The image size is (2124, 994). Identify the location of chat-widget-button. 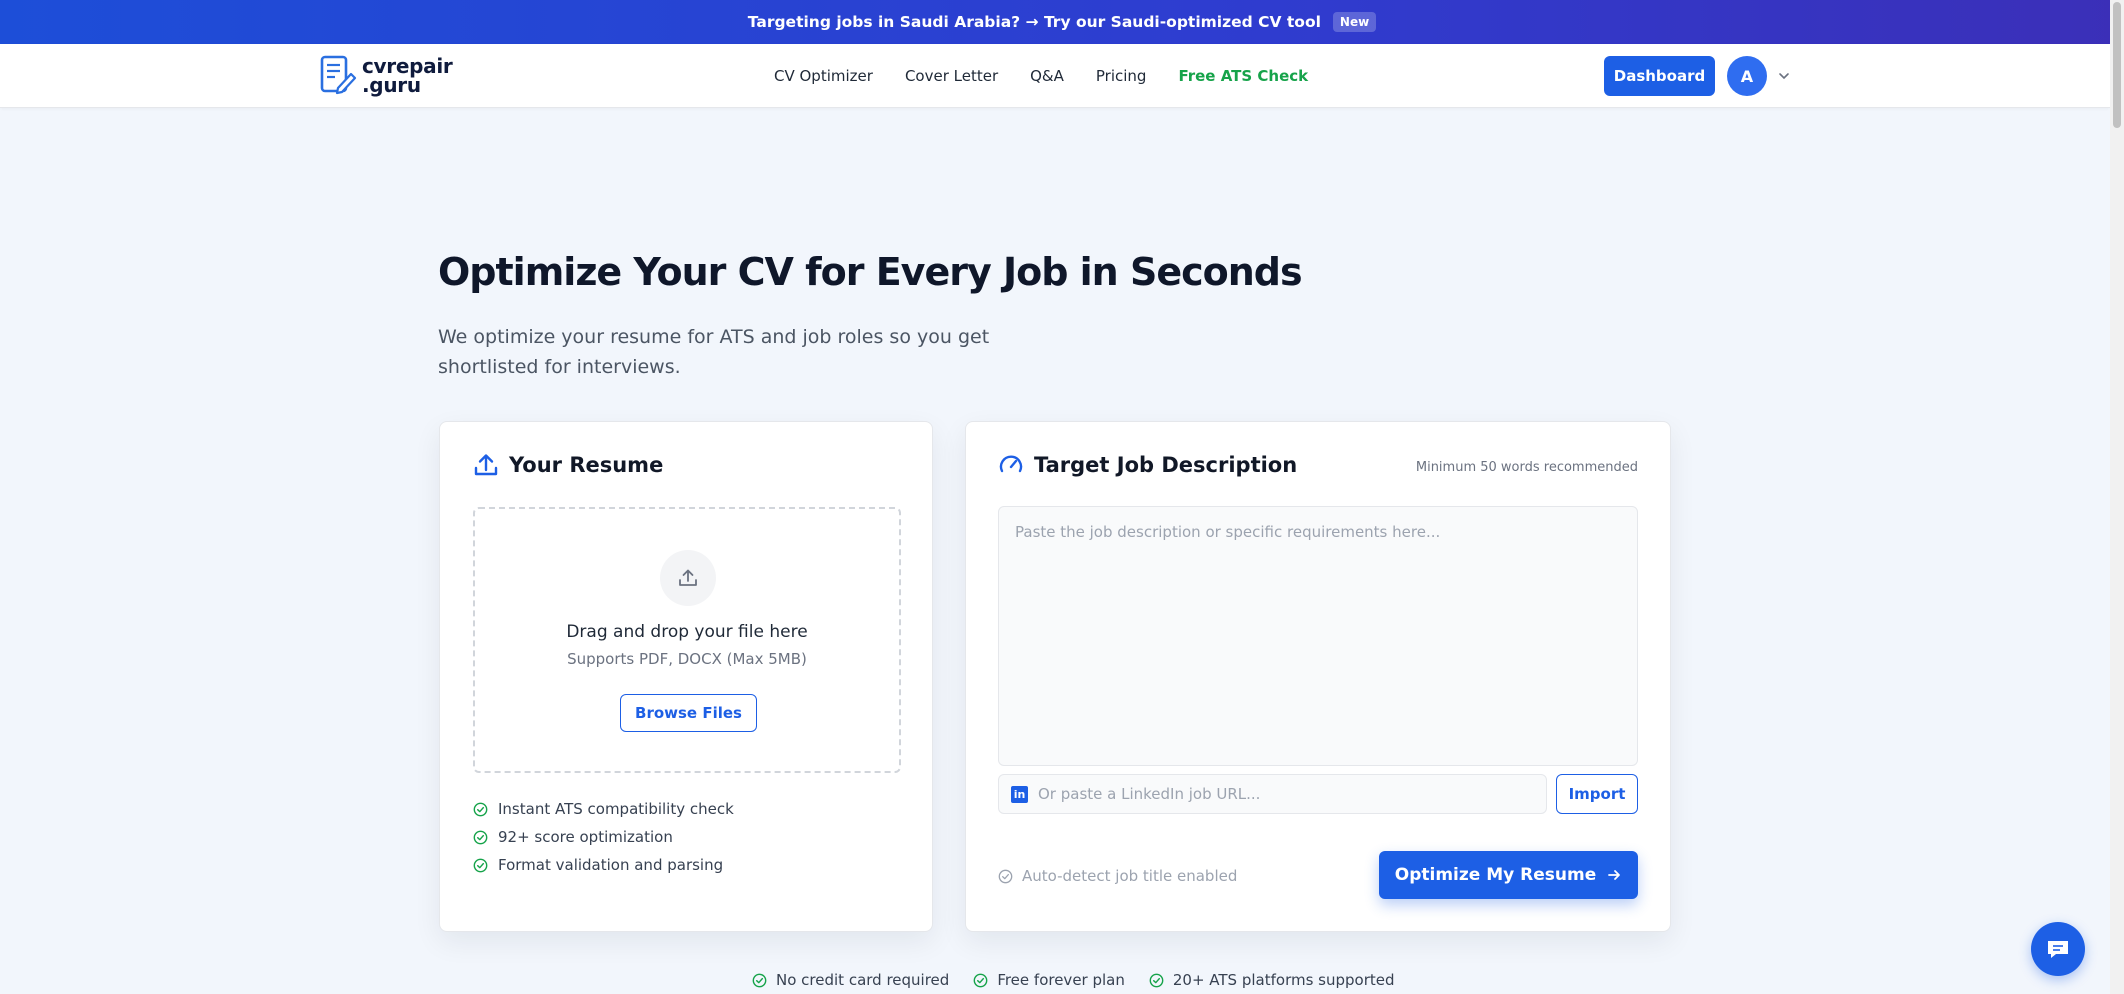
(2058, 949).